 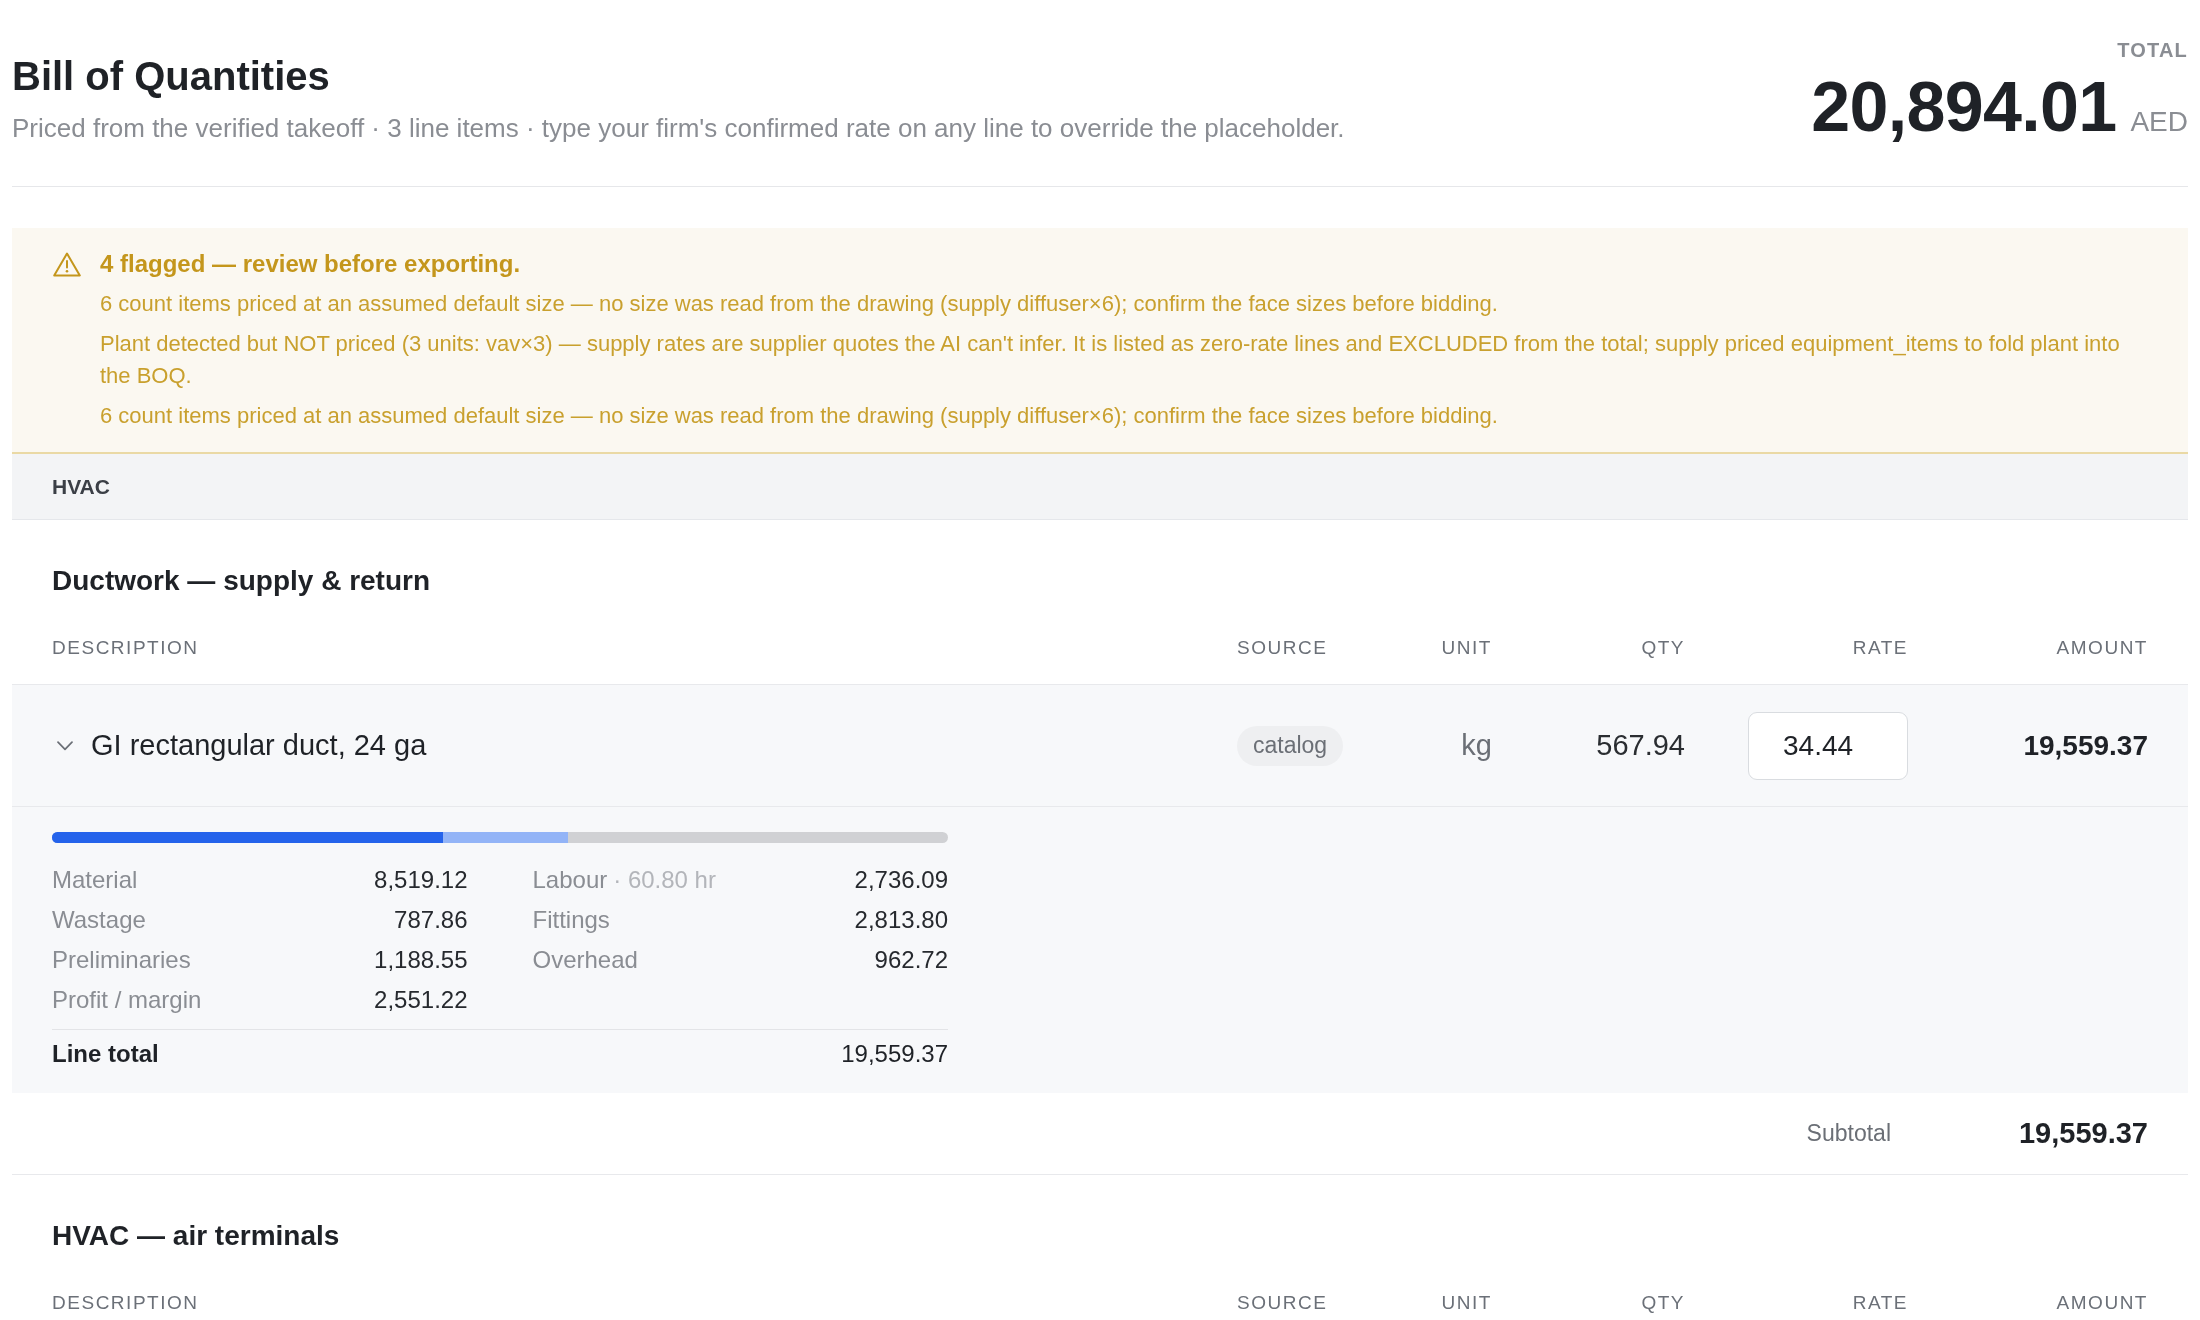 I want to click on cost-label: Preliminaries, so click(x=121, y=960).